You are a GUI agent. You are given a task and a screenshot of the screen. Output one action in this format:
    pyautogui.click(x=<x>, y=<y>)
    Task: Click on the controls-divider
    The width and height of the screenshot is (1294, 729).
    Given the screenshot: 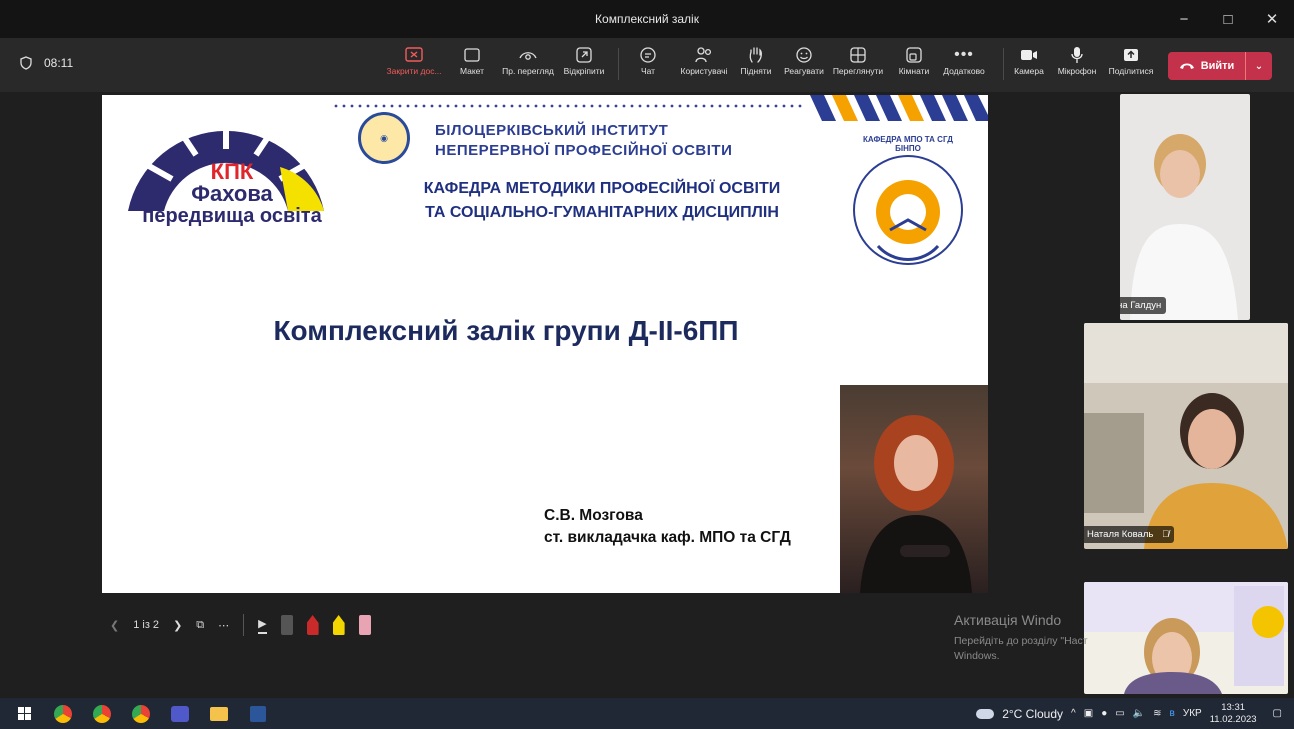 What is the action you would take?
    pyautogui.click(x=244, y=625)
    